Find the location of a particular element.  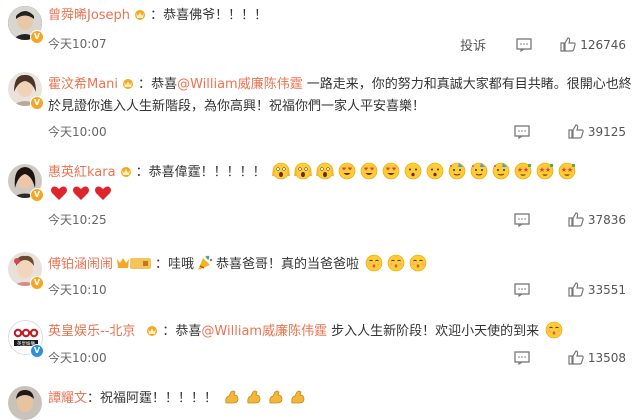

timestamp: 今天10:07 is located at coordinates (77, 44).